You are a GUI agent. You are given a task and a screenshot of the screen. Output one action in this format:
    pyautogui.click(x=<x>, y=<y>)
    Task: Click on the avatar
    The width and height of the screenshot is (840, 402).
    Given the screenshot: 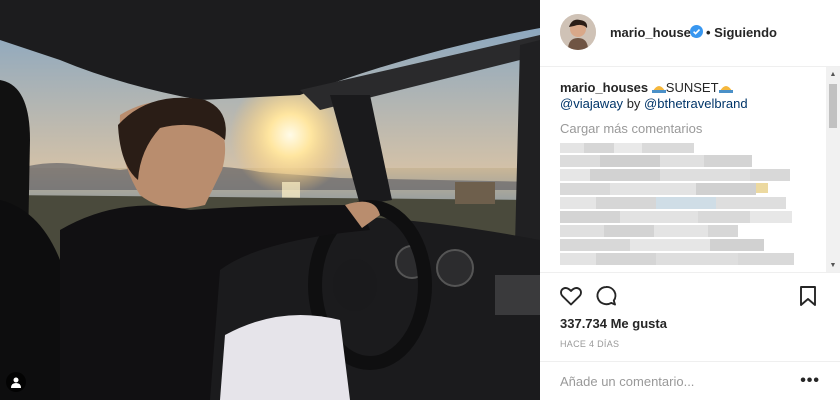 What is the action you would take?
    pyautogui.click(x=578, y=32)
    